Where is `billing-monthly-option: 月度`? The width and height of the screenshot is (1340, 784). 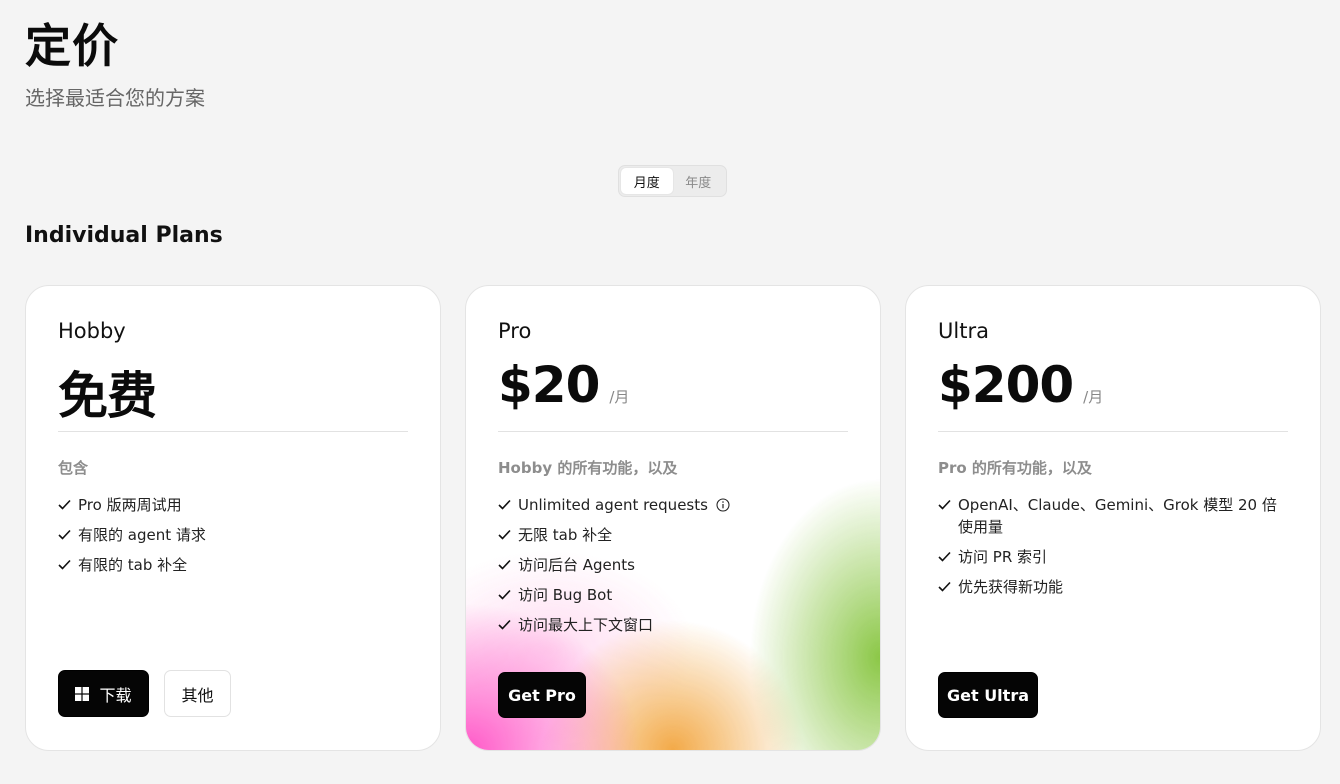 billing-monthly-option: 月度 is located at coordinates (647, 181).